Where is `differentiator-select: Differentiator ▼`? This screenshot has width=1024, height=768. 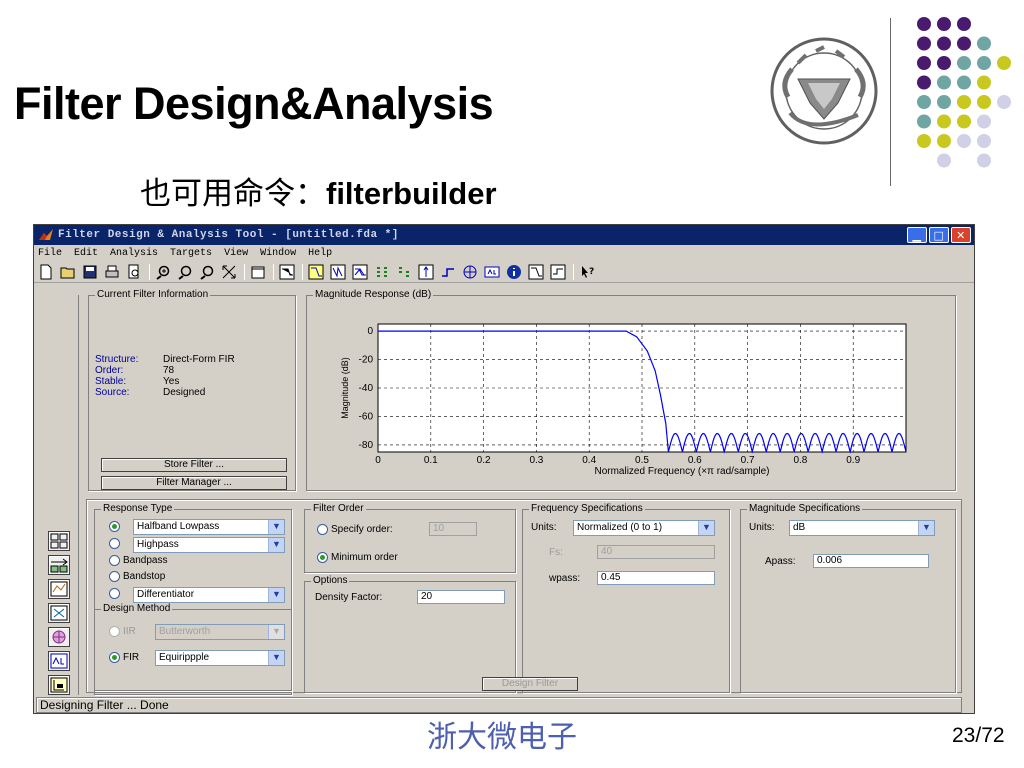 differentiator-select: Differentiator ▼ is located at coordinates (209, 595).